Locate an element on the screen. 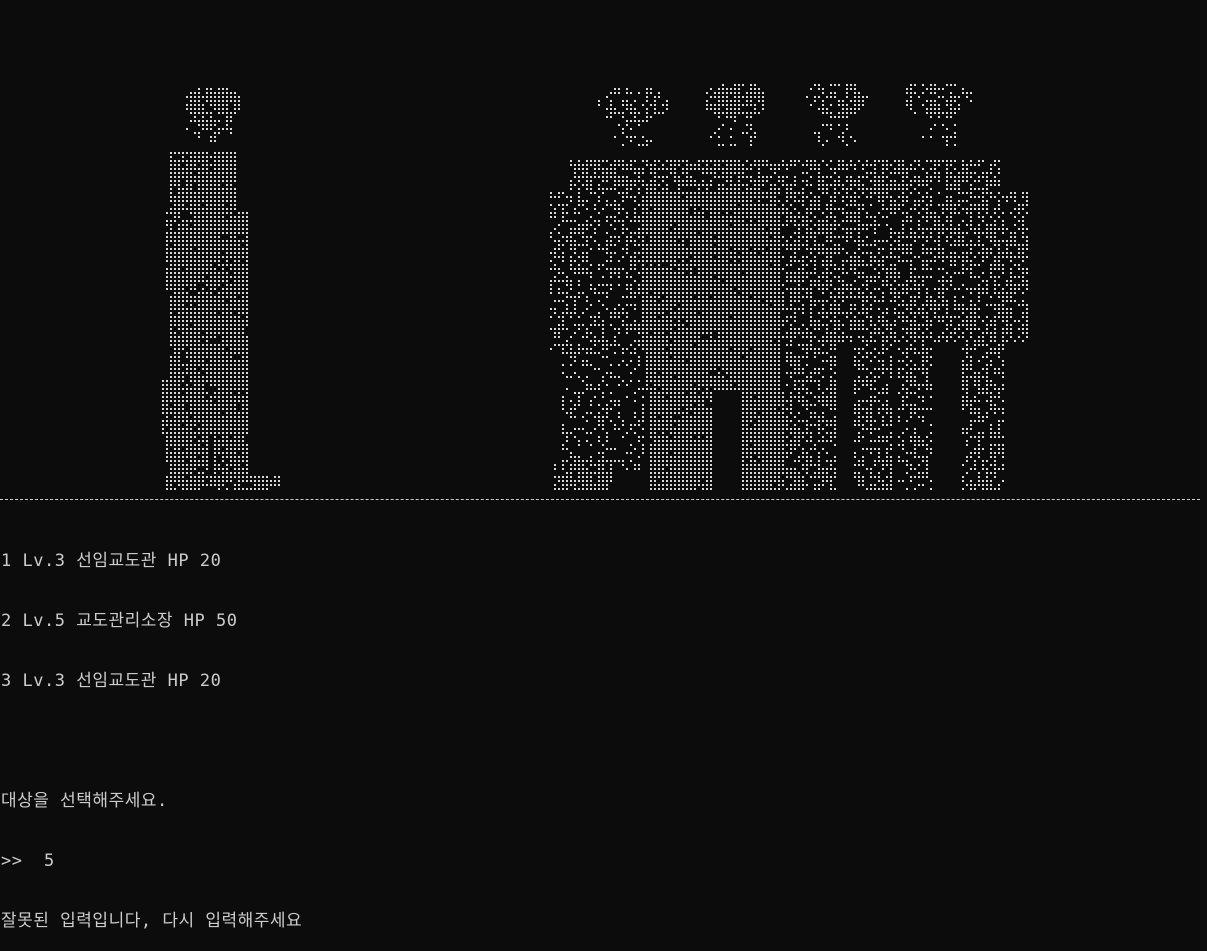 The height and width of the screenshot is (951, 1207). input-line: >> 5 is located at coordinates (601, 861).